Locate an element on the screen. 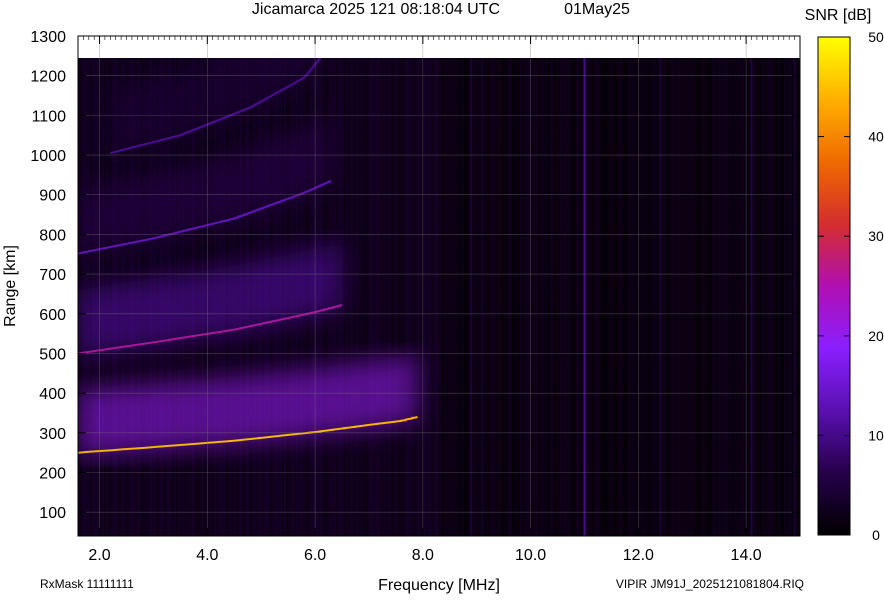  colorbar-label: SNR [dB] is located at coordinates (838, 15).